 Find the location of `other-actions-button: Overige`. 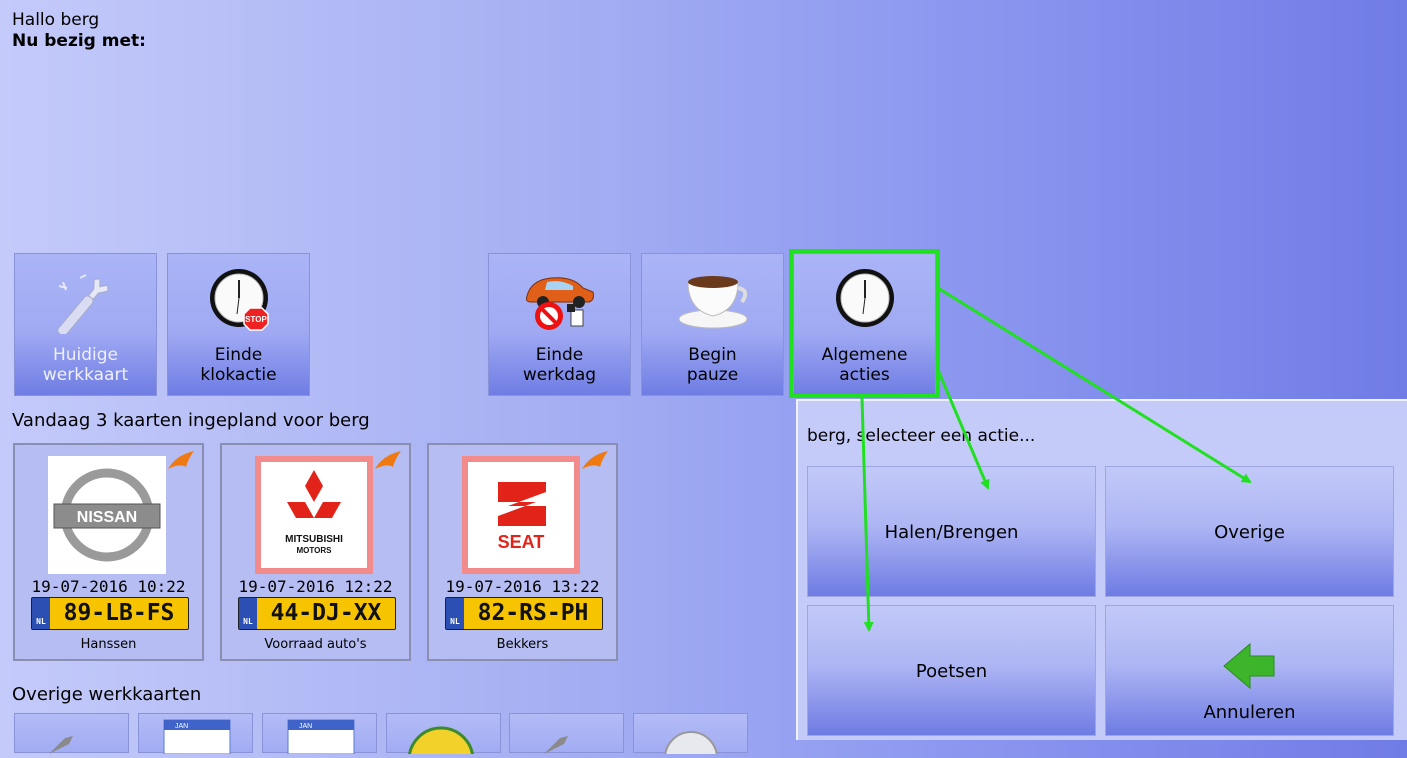

other-actions-button: Overige is located at coordinates (1249, 531).